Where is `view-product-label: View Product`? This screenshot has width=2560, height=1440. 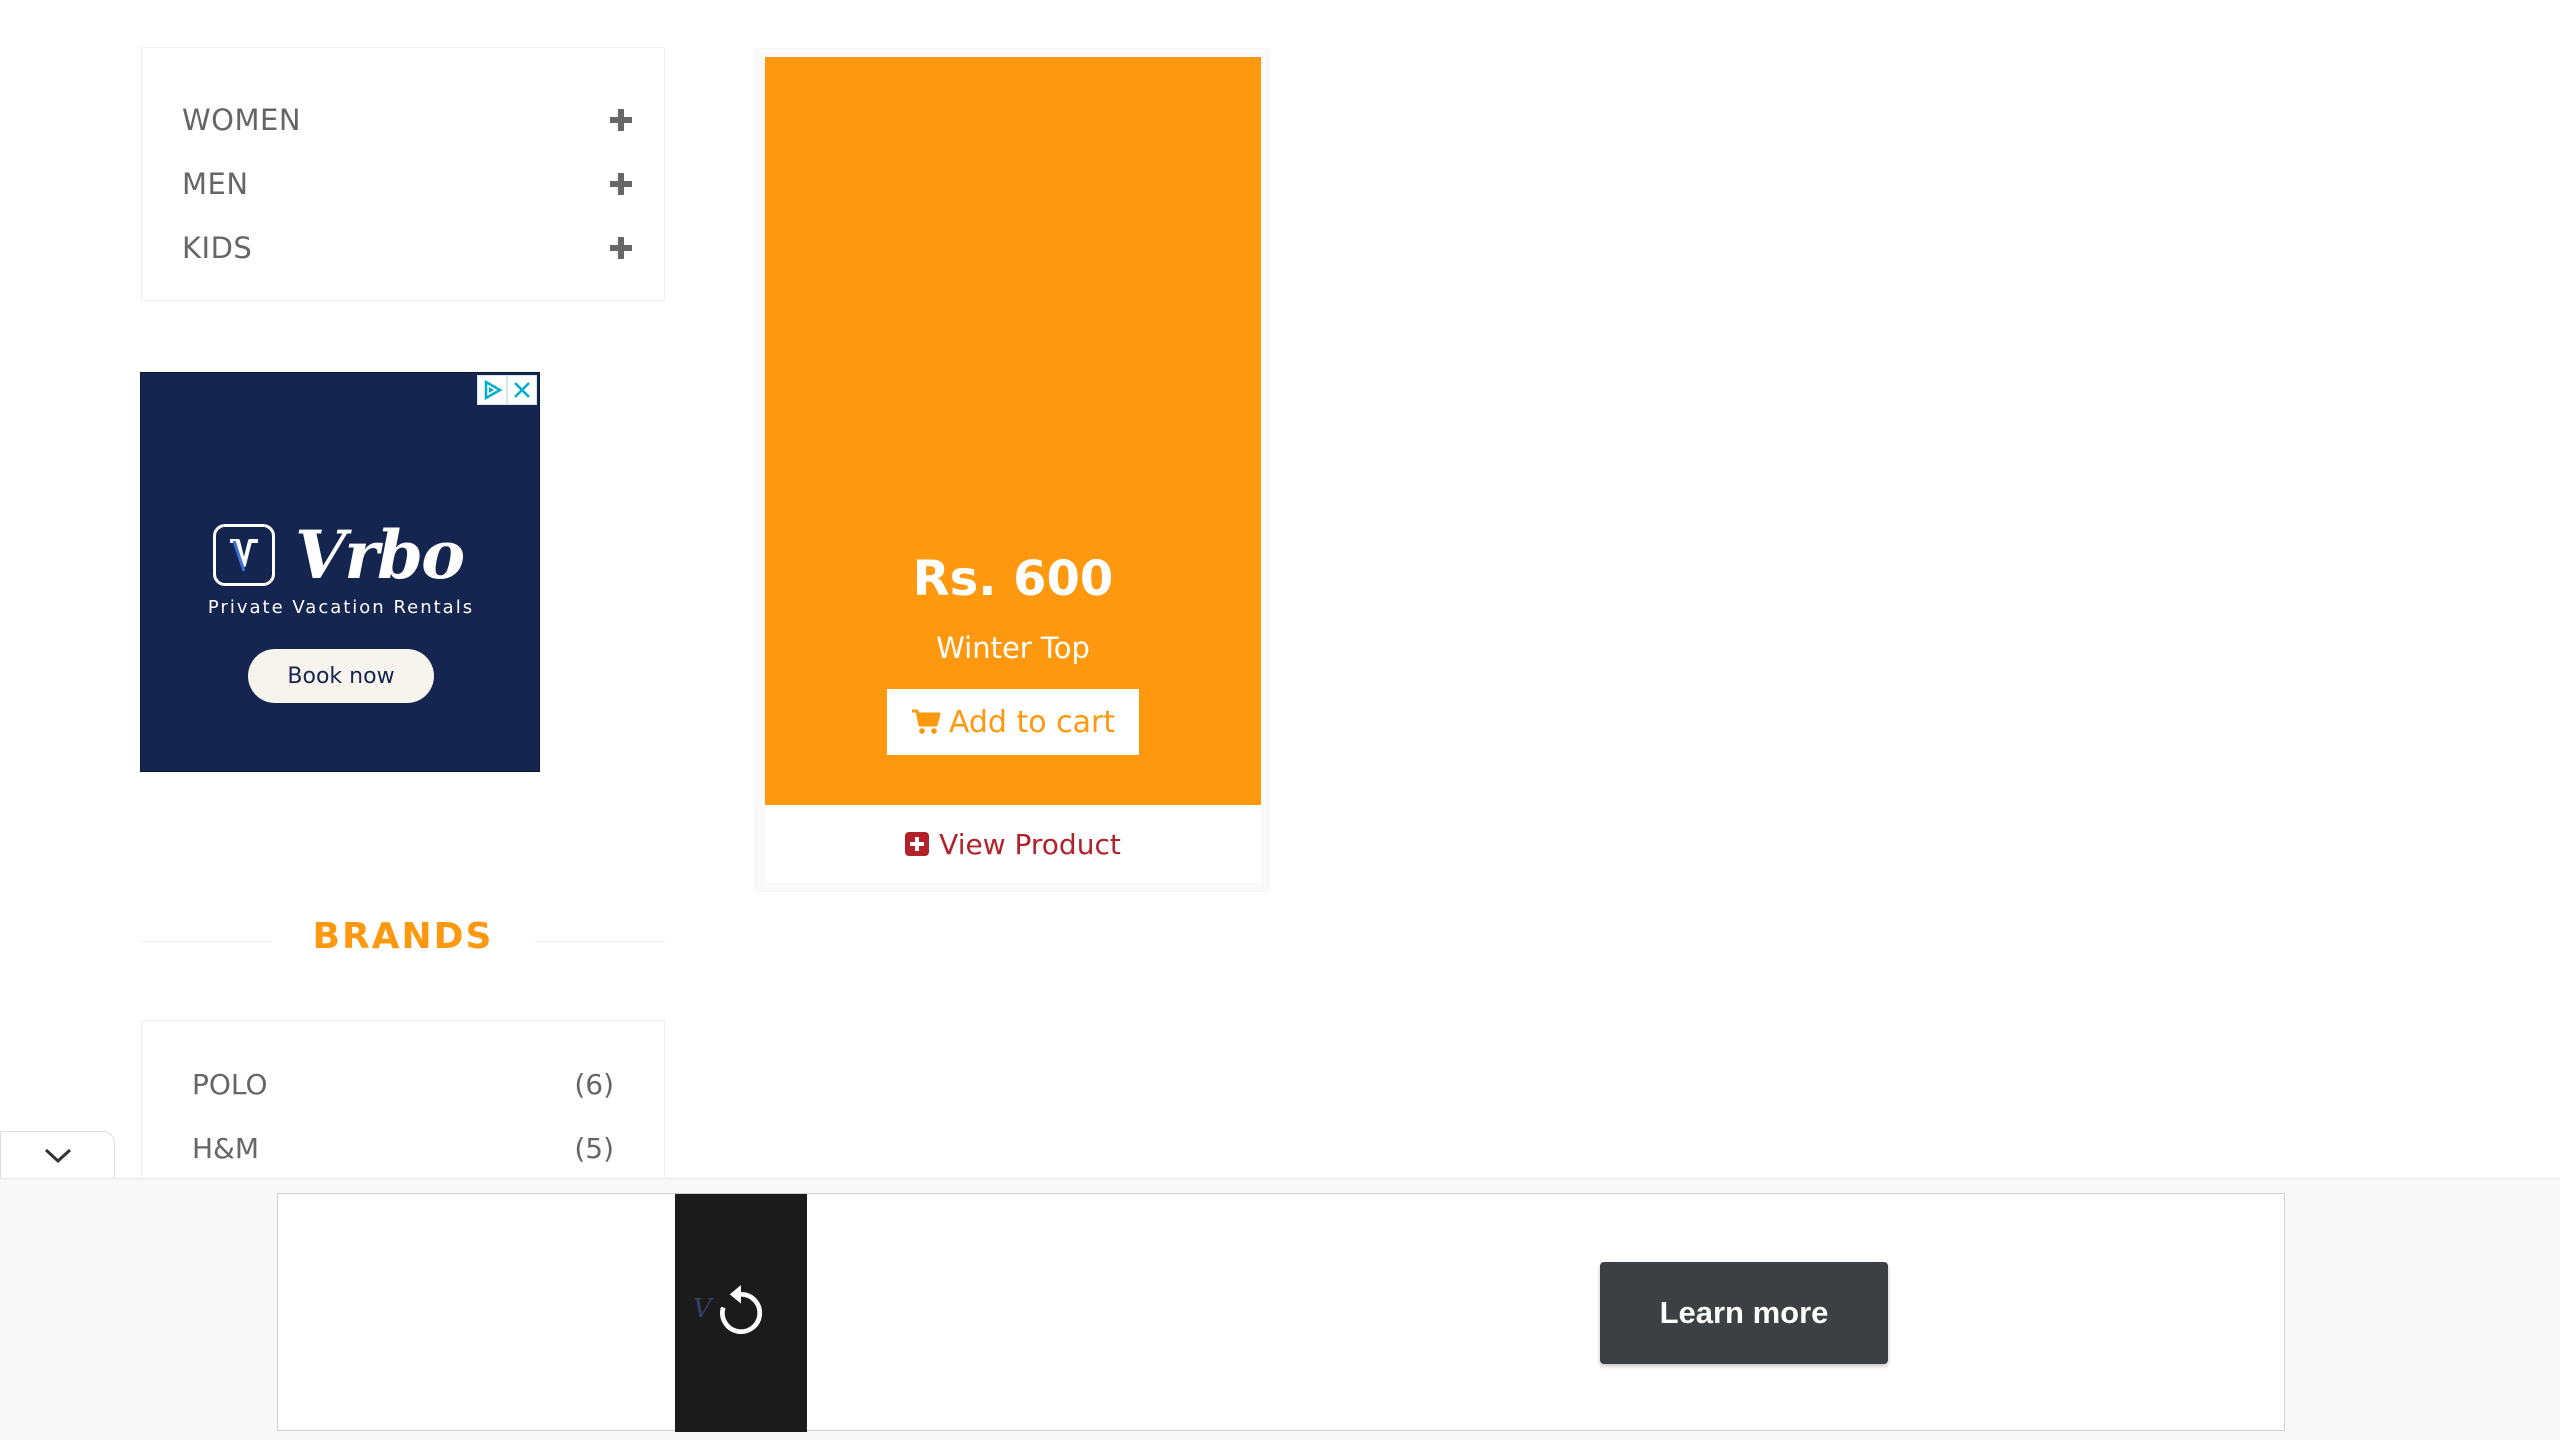
view-product-label: View Product is located at coordinates (1030, 844).